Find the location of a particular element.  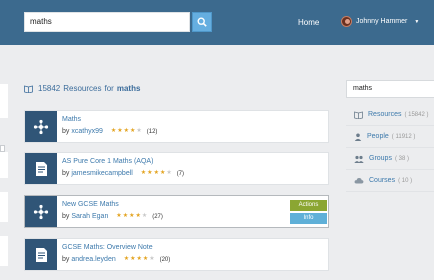

resource-title: AS Pure Core 1 Maths (AQA) is located at coordinates (107, 161).